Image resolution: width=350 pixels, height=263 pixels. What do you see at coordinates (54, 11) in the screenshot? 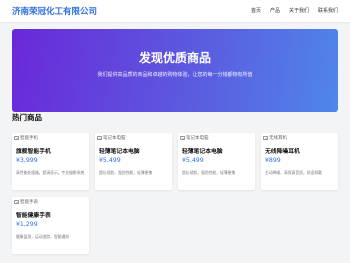
I see `brand-logo-text: 济南荣冠化工有限公司` at bounding box center [54, 11].